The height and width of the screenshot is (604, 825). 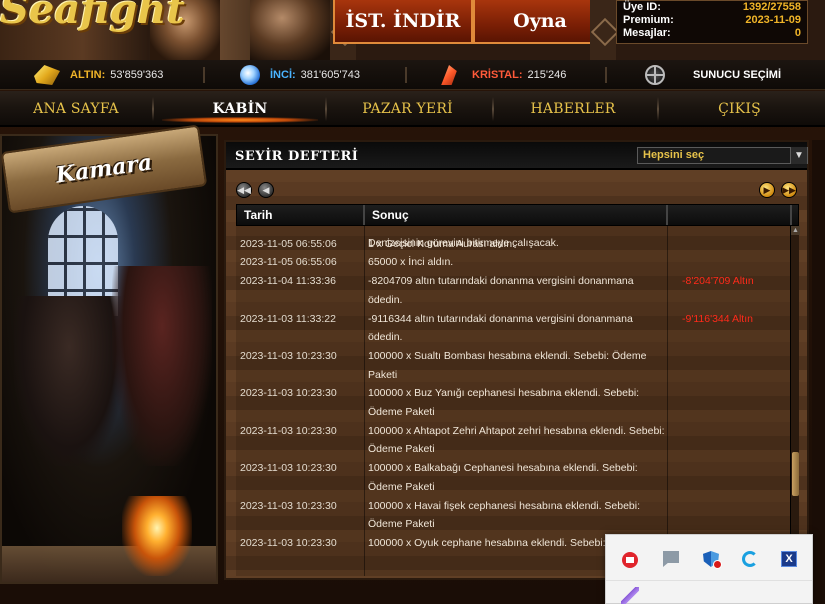 I want to click on filter-select-value: Hepsini seç, so click(x=674, y=155).